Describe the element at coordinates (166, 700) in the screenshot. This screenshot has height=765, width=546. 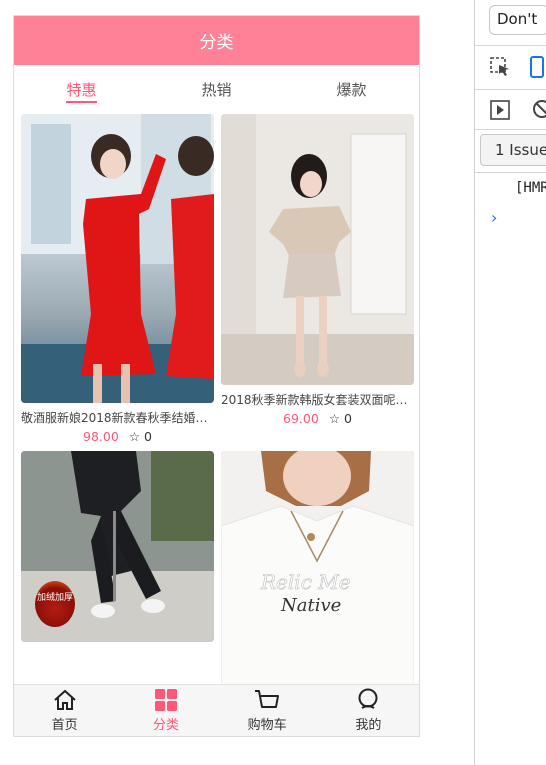
I see `category-icon` at that location.